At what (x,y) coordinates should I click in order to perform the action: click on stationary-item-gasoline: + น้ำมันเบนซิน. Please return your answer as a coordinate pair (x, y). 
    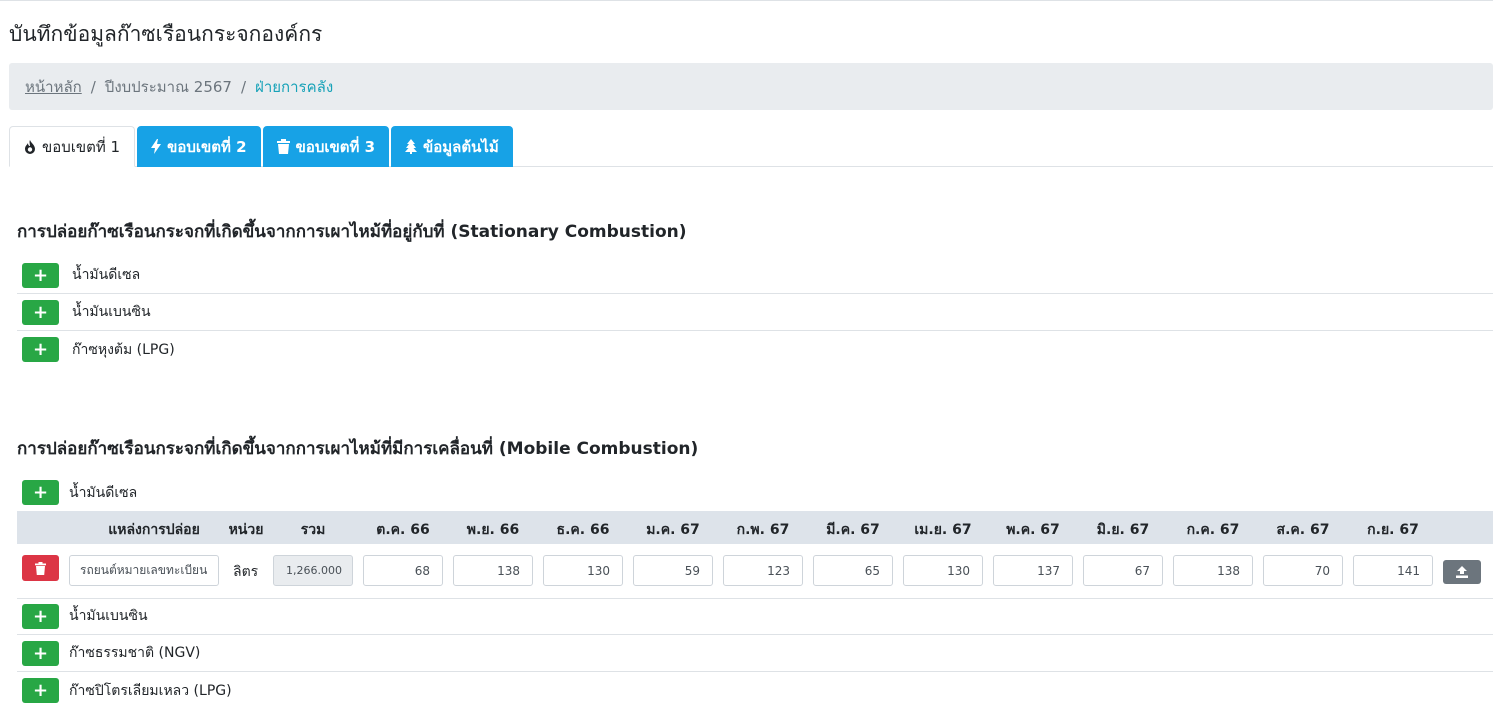
    Looking at the image, I should click on (755, 312).